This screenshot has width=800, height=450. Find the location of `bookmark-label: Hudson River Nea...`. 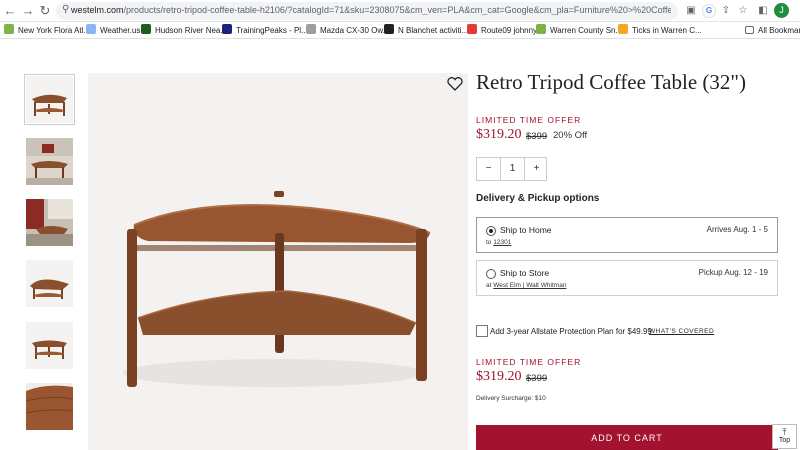

bookmark-label: Hudson River Nea... is located at coordinates (191, 30).